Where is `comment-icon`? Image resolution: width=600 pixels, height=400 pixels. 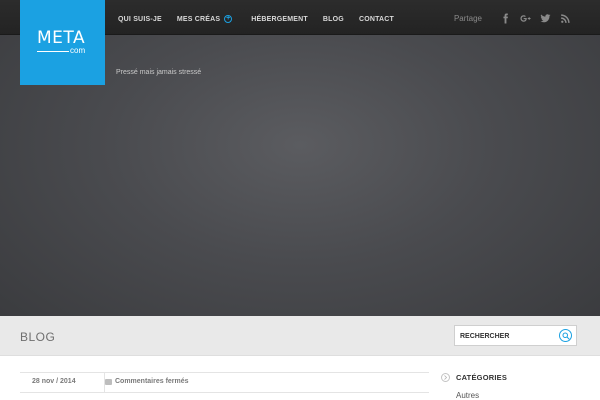
comment-icon is located at coordinates (108, 382).